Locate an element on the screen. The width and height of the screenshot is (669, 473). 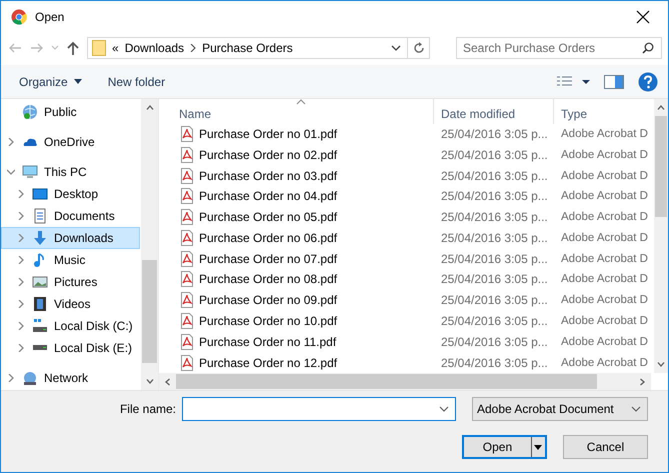
down-arrow-icon is located at coordinates (40, 238).